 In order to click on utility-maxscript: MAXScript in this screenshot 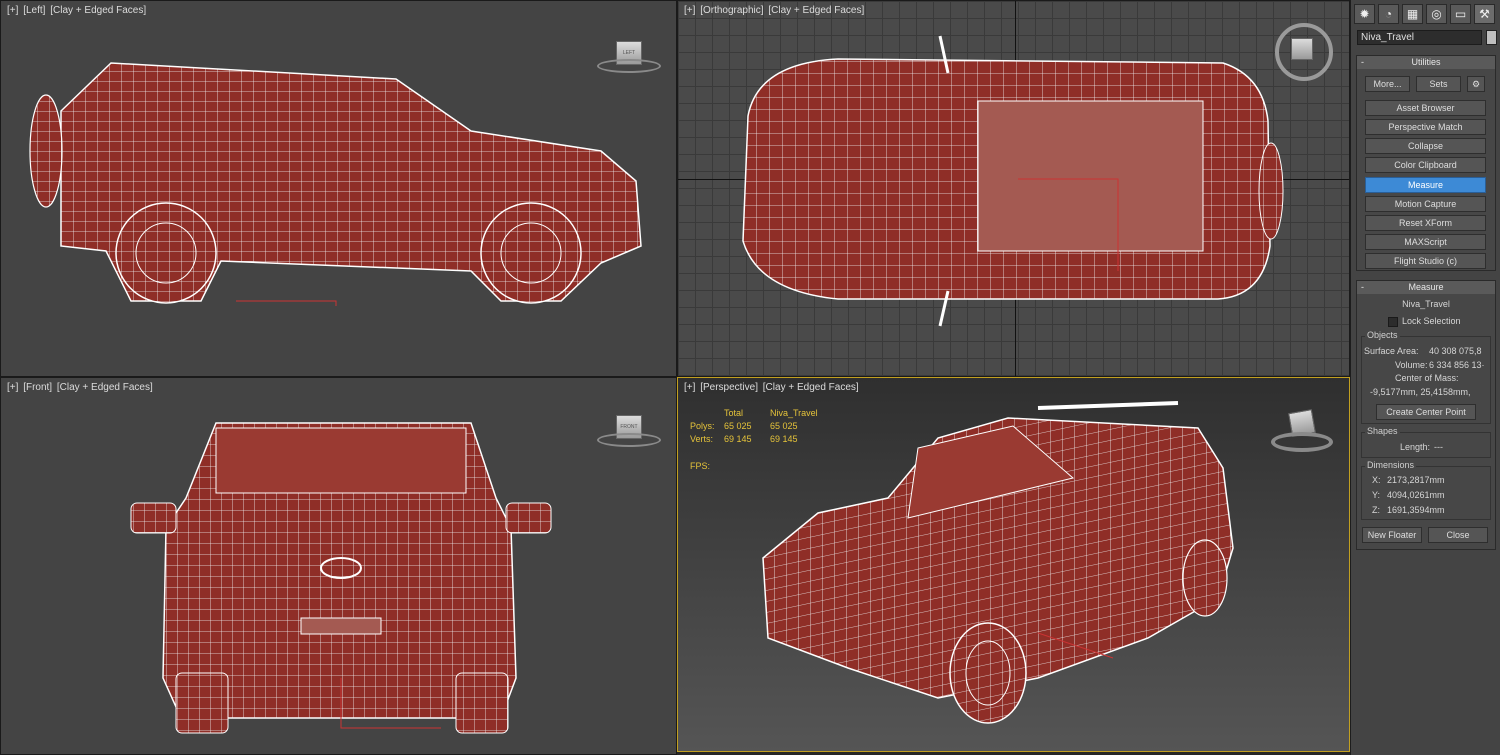, I will do `click(1425, 242)`.